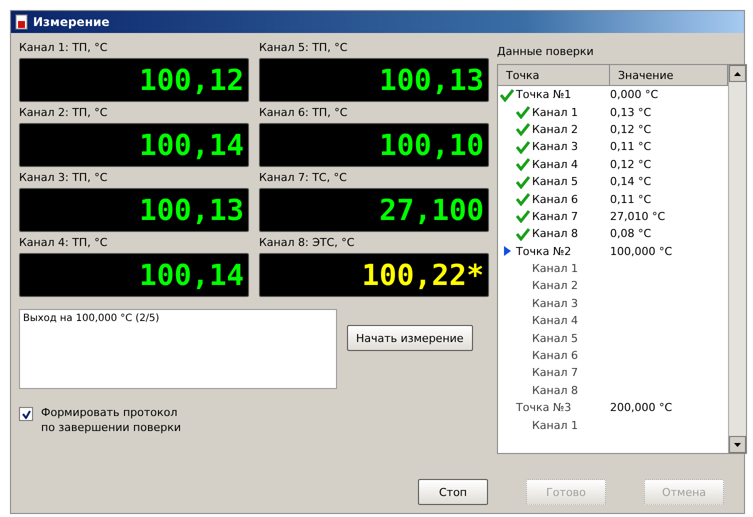 This screenshot has width=753, height=517. I want to click on channel-label: Канал 4: ТП, °С, so click(63, 242).